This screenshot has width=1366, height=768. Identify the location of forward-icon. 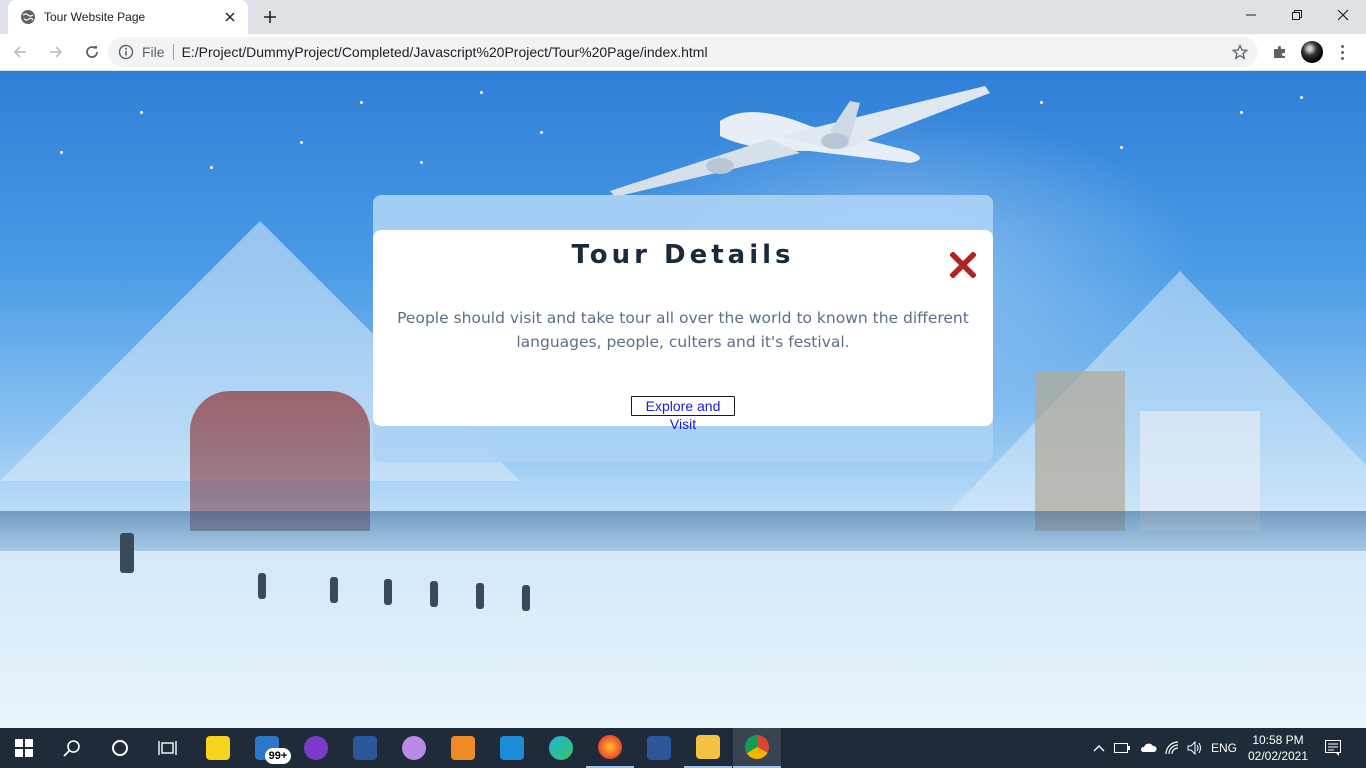
(56, 52).